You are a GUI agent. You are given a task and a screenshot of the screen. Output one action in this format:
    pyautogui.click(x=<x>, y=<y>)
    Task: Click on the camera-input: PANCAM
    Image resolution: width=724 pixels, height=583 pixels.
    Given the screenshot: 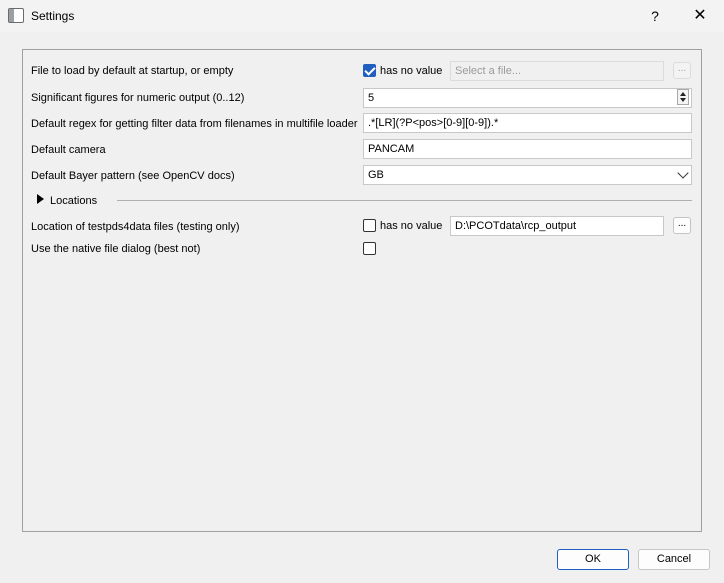 What is the action you would take?
    pyautogui.click(x=527, y=149)
    